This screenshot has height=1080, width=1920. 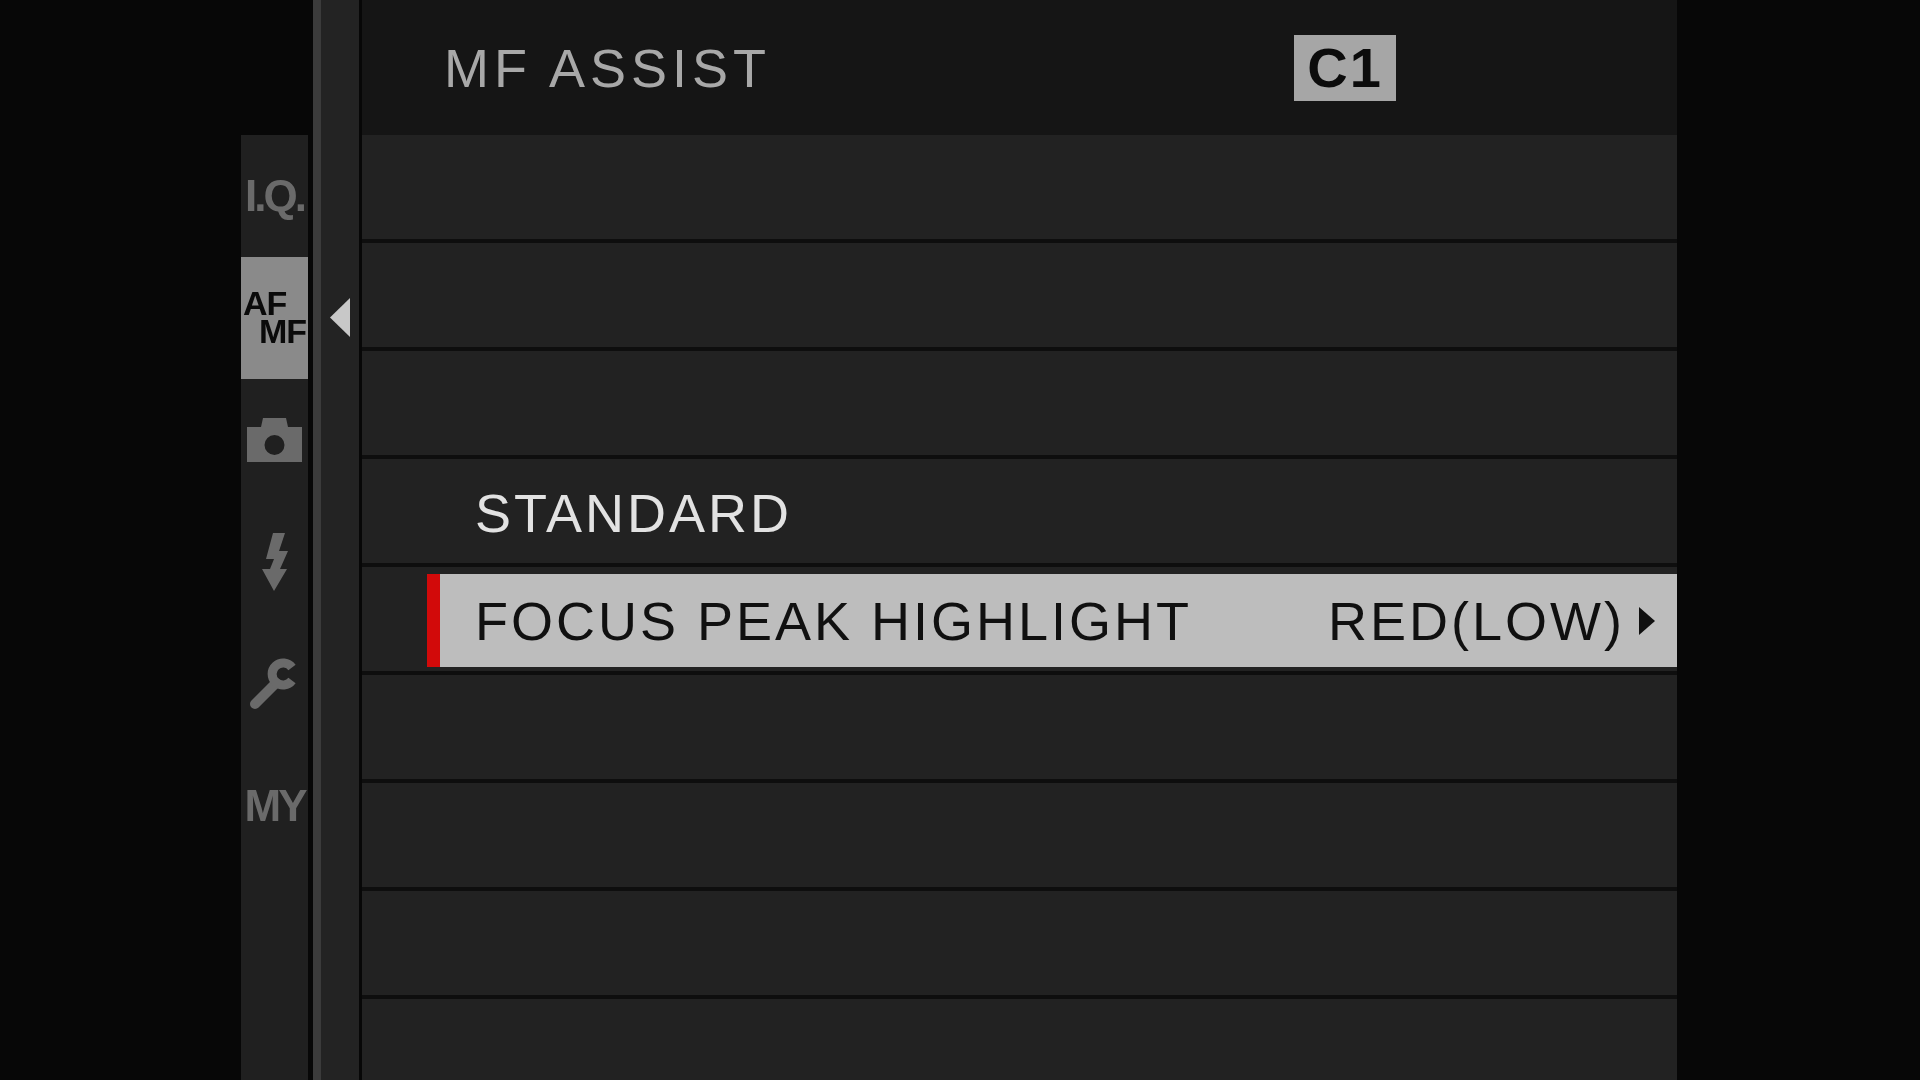 I want to click on menu-row: STANDARD, so click(x=1019, y=513).